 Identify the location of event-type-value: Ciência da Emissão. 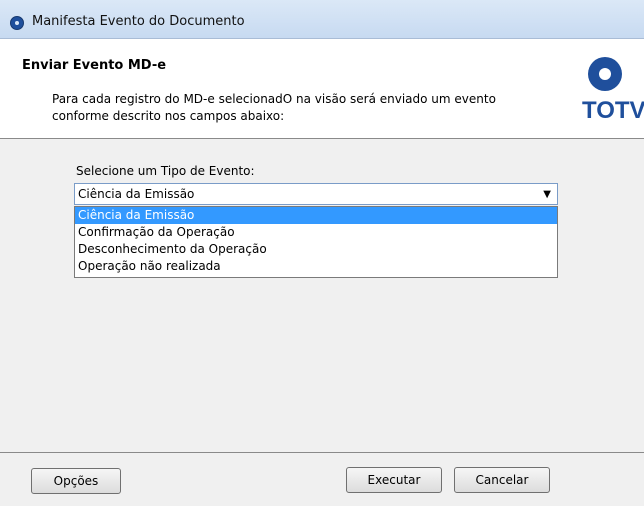
(136, 194).